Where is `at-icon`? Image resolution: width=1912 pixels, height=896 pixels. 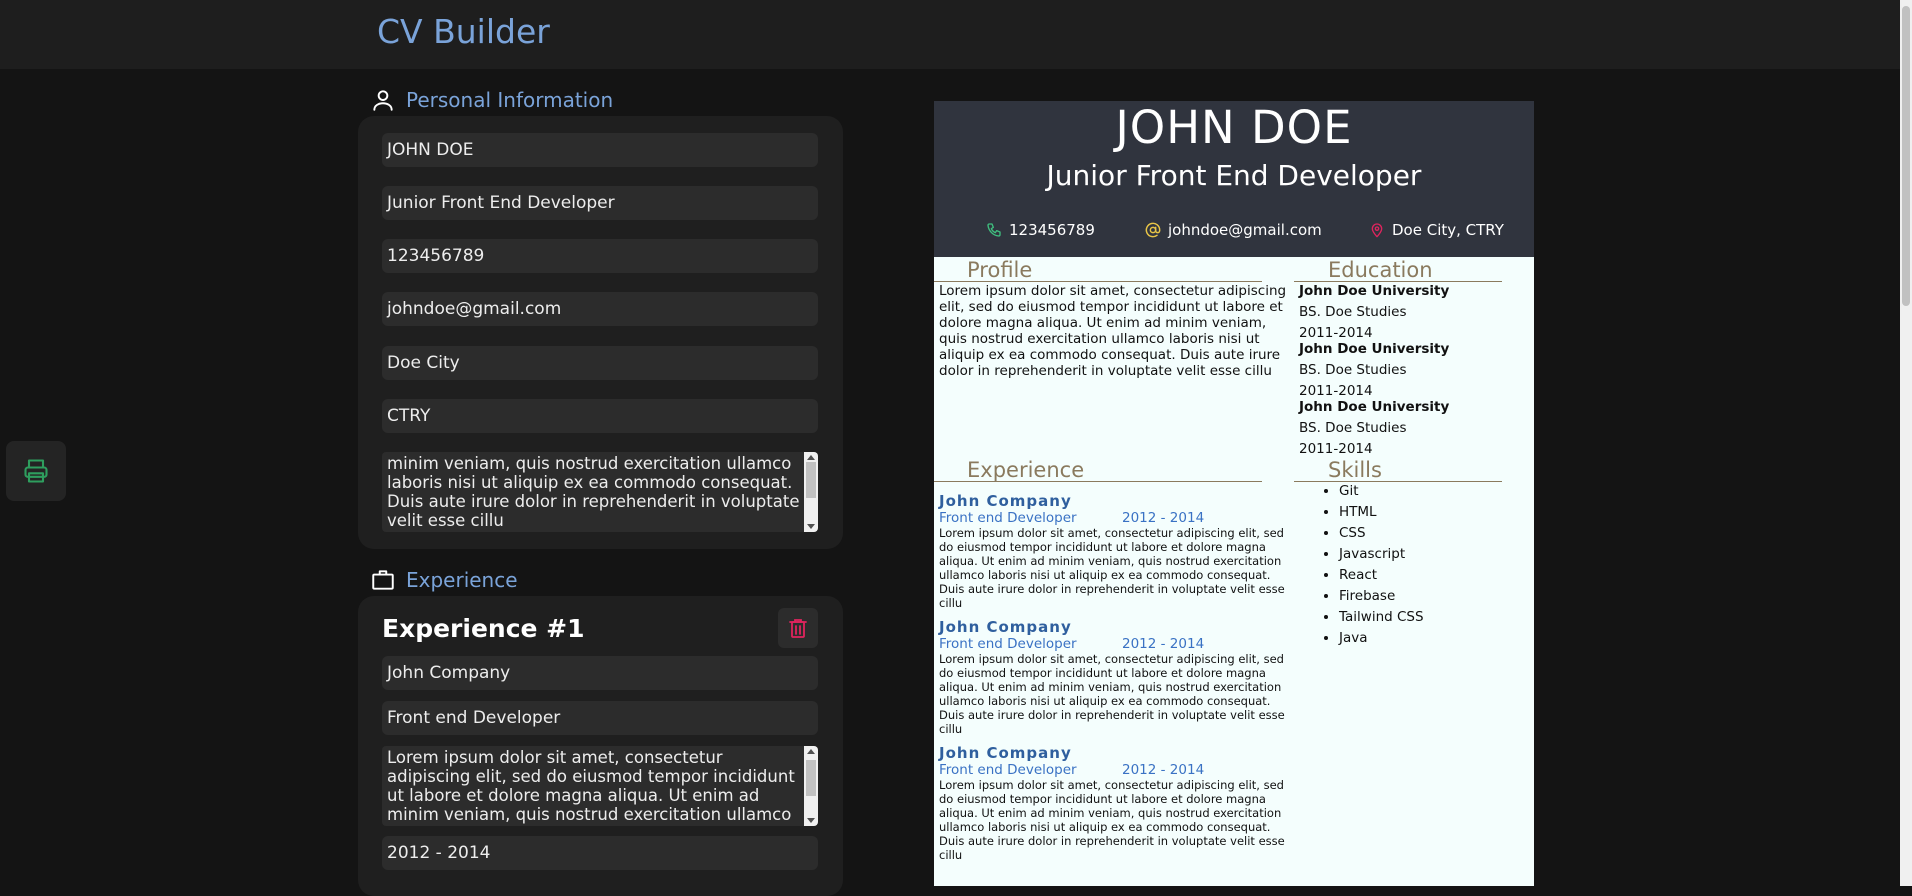 at-icon is located at coordinates (1153, 230).